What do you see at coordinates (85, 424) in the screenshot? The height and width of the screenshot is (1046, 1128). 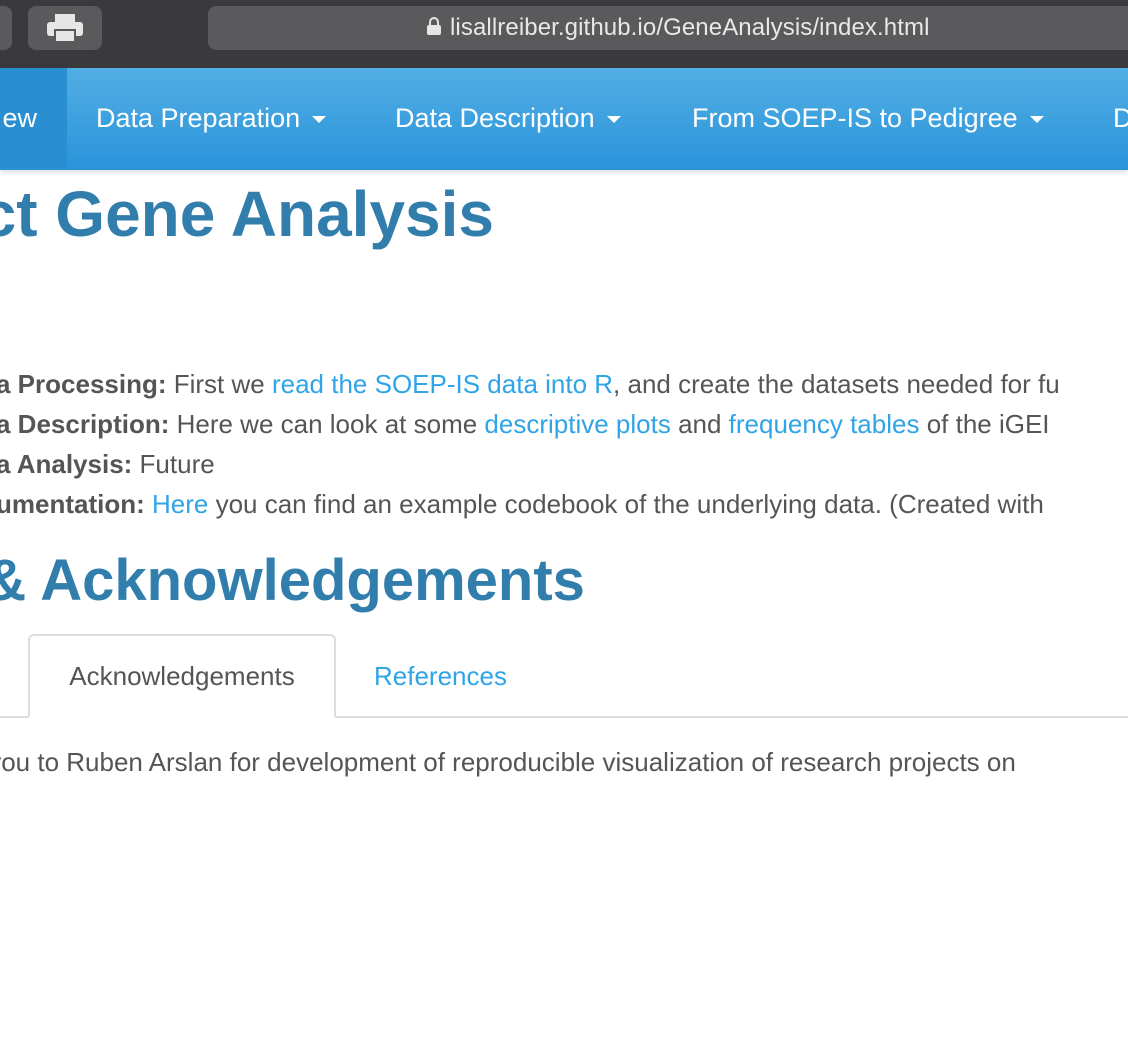 I see `list-item-label: a Description:` at bounding box center [85, 424].